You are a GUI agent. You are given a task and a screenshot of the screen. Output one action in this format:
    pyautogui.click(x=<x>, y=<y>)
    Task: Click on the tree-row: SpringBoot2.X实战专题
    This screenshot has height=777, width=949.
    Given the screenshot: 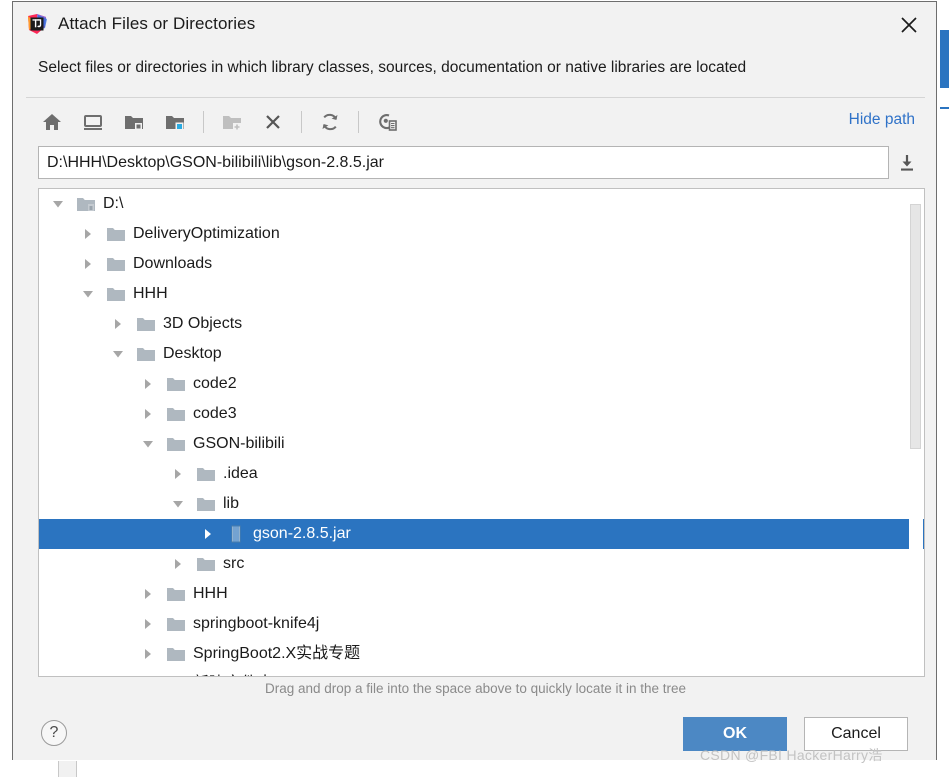 What is the action you would take?
    pyautogui.click(x=481, y=654)
    